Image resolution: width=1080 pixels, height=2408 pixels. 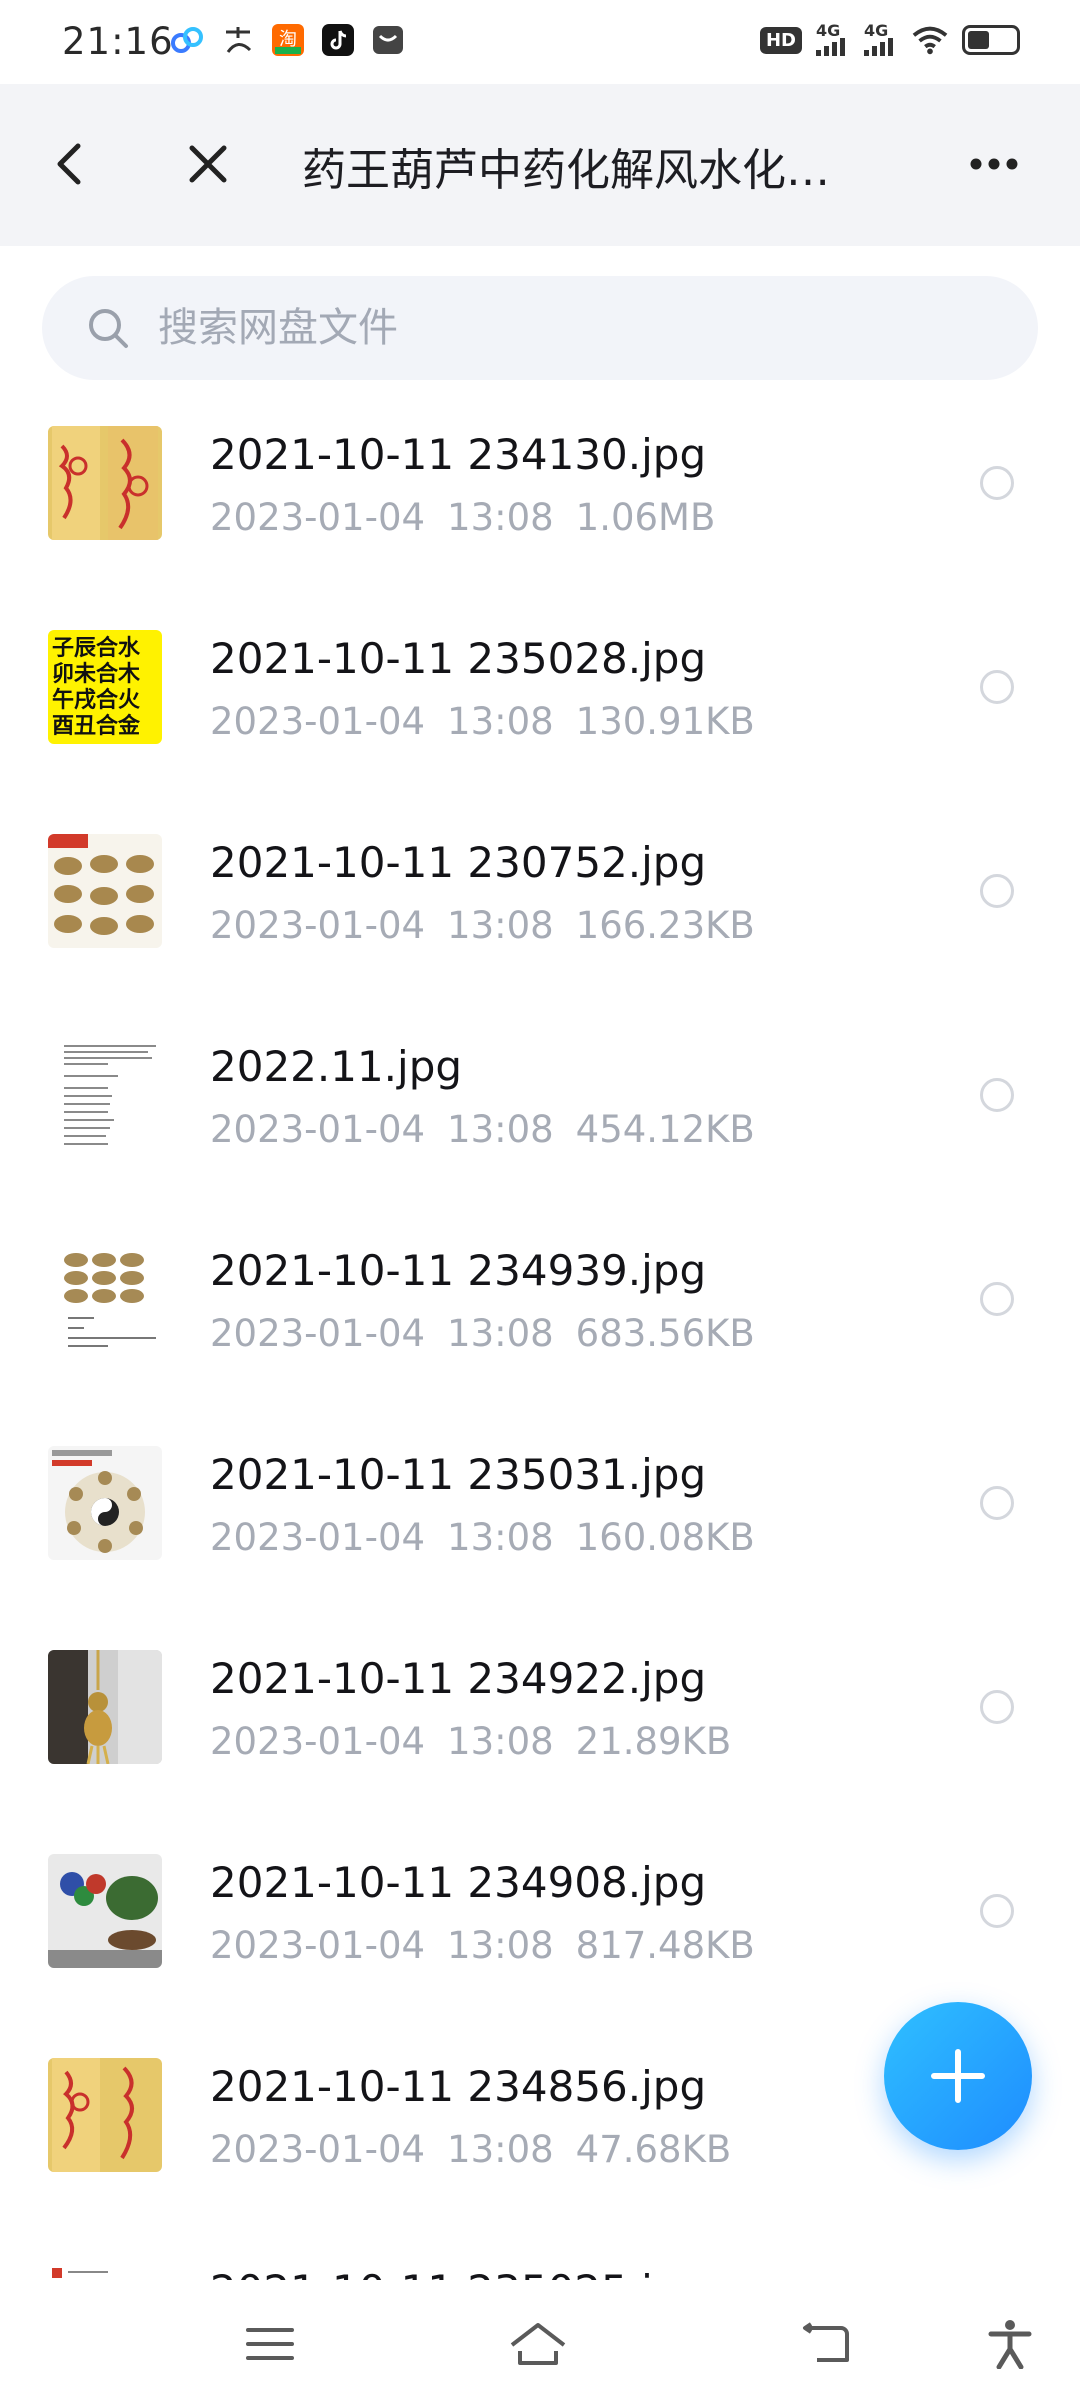 I want to click on back-nav-icon, so click(x=826, y=2342).